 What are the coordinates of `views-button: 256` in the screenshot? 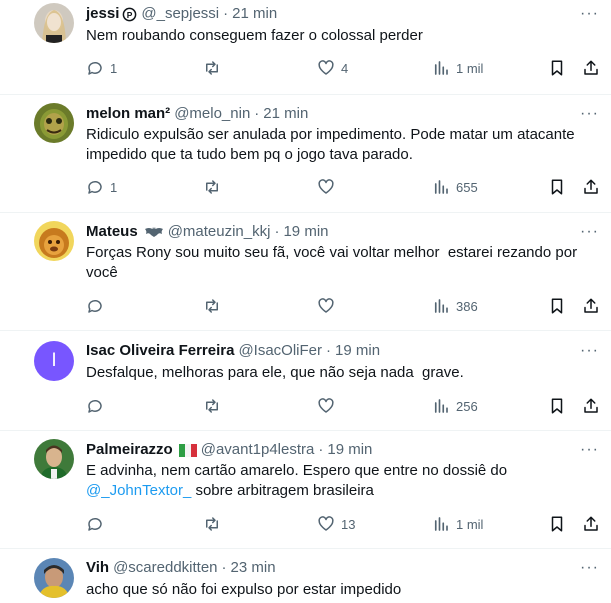 It's located at (455, 406).